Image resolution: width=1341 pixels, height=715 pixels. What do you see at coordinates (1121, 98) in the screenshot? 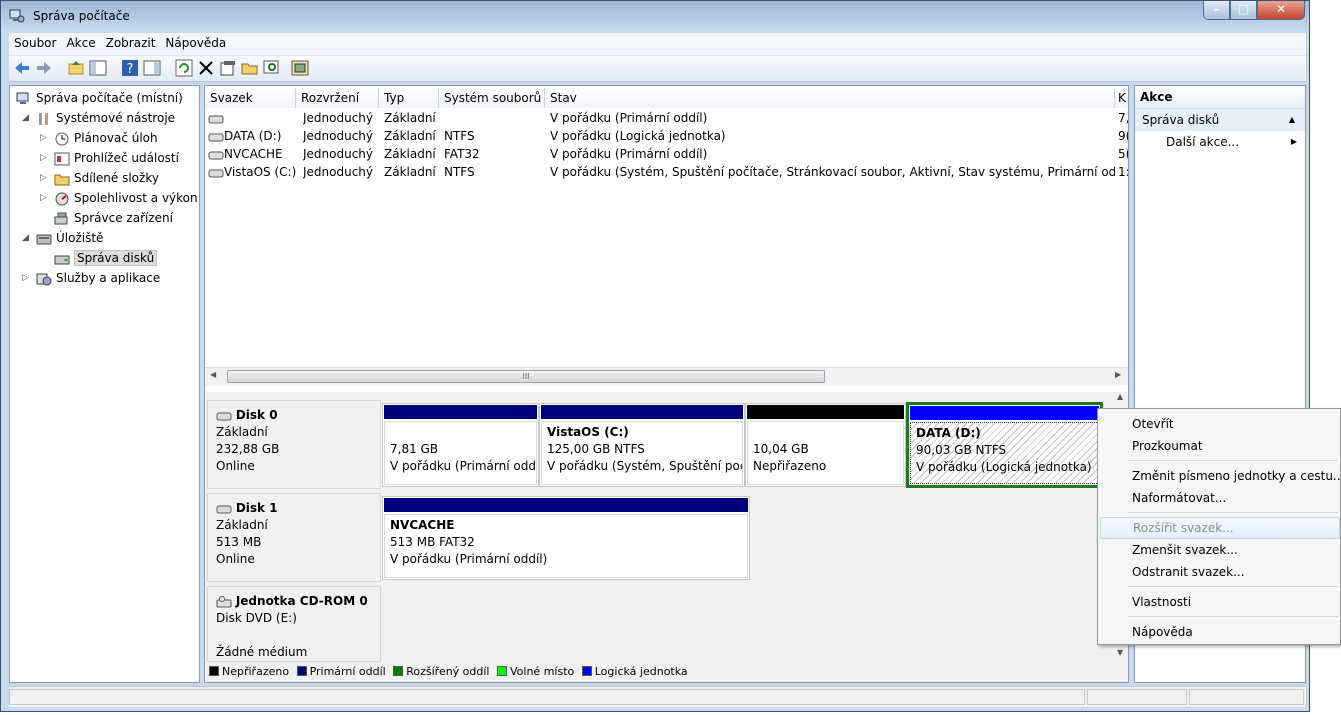
I see `column-header-capacity: K` at bounding box center [1121, 98].